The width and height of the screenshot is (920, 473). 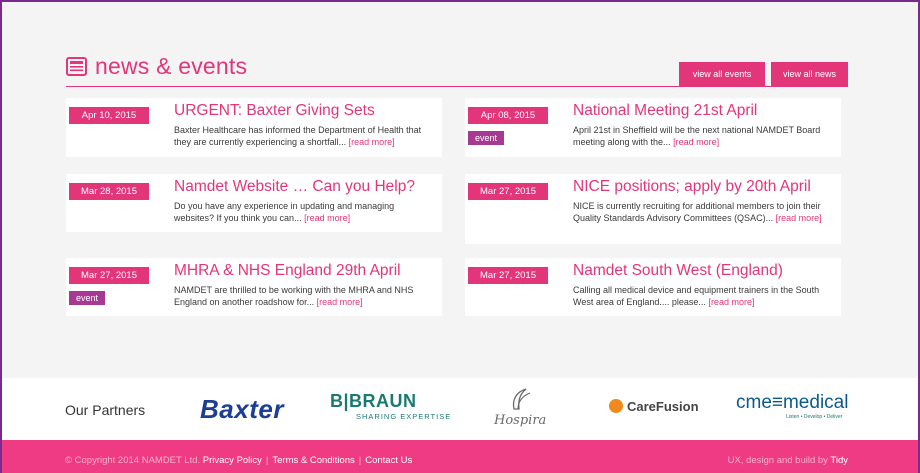 I want to click on footer-credit: UX, design and build by Tidy, so click(x=788, y=460).